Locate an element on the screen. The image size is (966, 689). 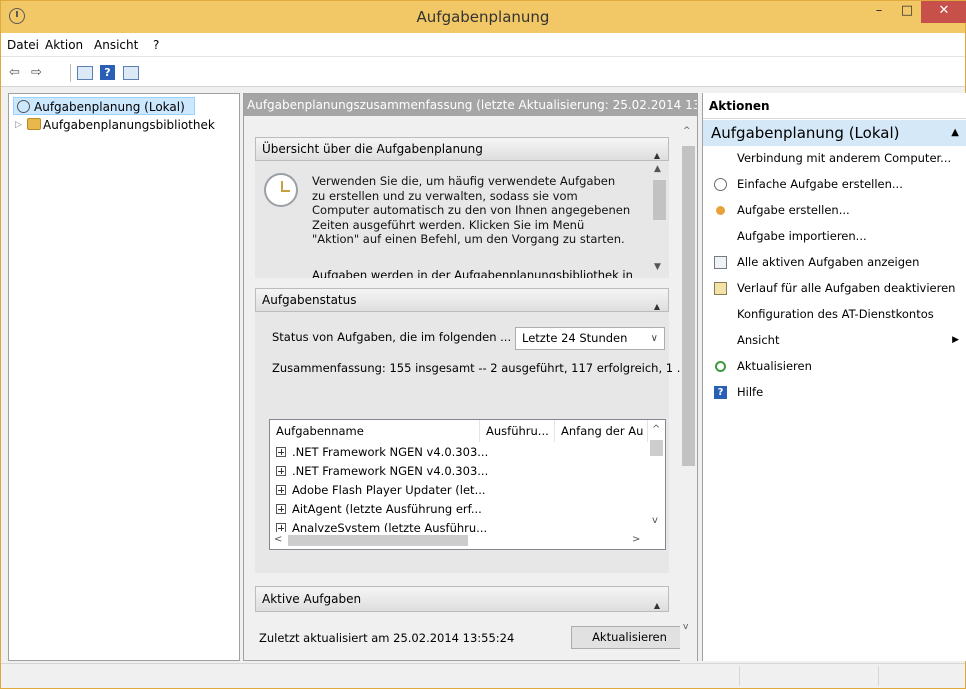
show-hide-console-tree-icon is located at coordinates (85, 73).